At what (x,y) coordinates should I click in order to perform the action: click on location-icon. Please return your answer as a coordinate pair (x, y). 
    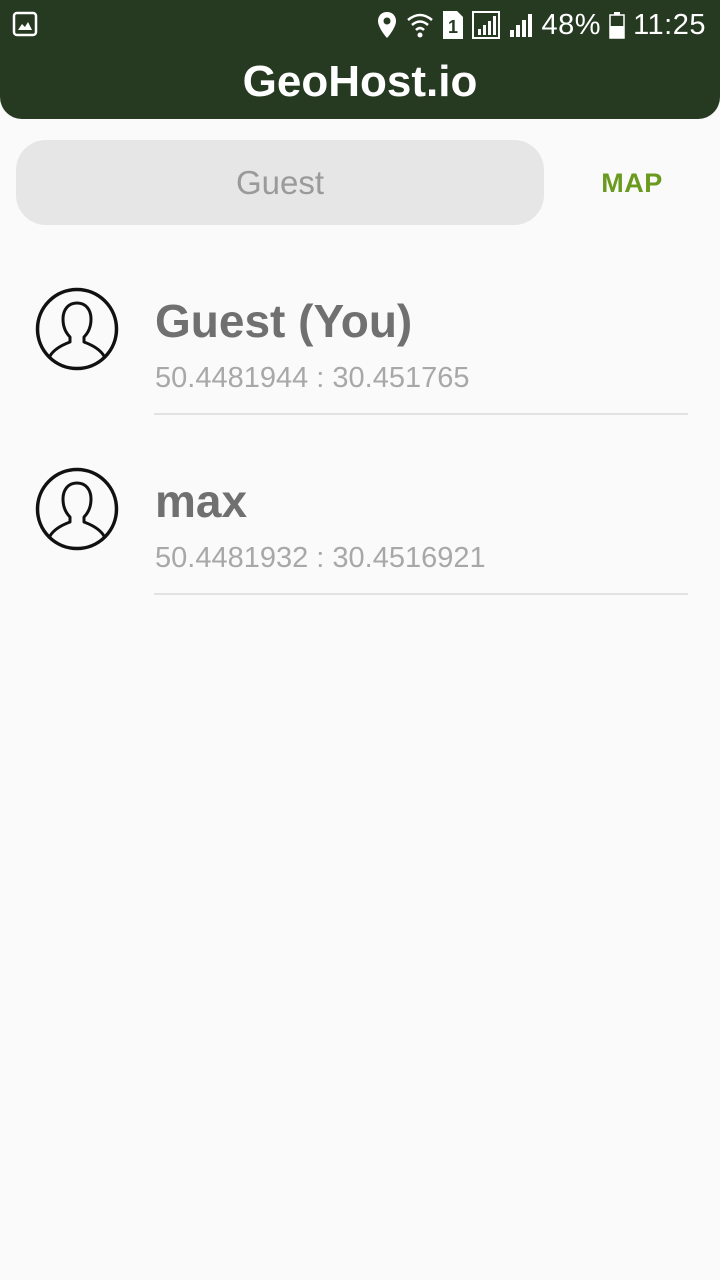
    Looking at the image, I should click on (387, 25).